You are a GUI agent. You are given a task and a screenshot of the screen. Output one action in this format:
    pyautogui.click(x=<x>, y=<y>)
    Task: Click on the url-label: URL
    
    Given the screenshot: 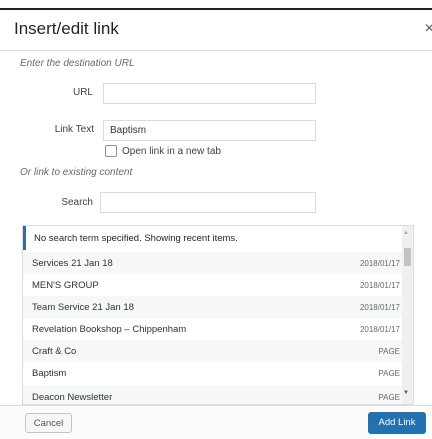 What is the action you would take?
    pyautogui.click(x=82, y=92)
    